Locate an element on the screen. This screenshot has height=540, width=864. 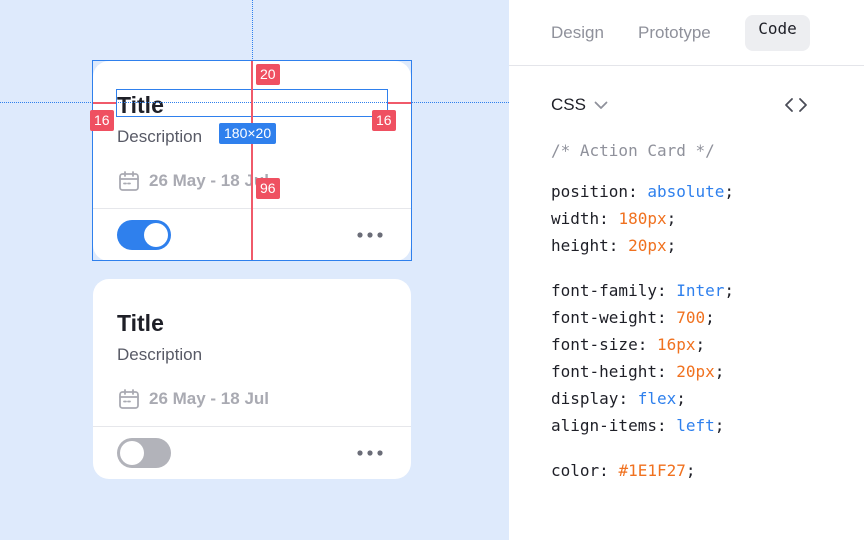
tab-design: Design is located at coordinates (577, 33).